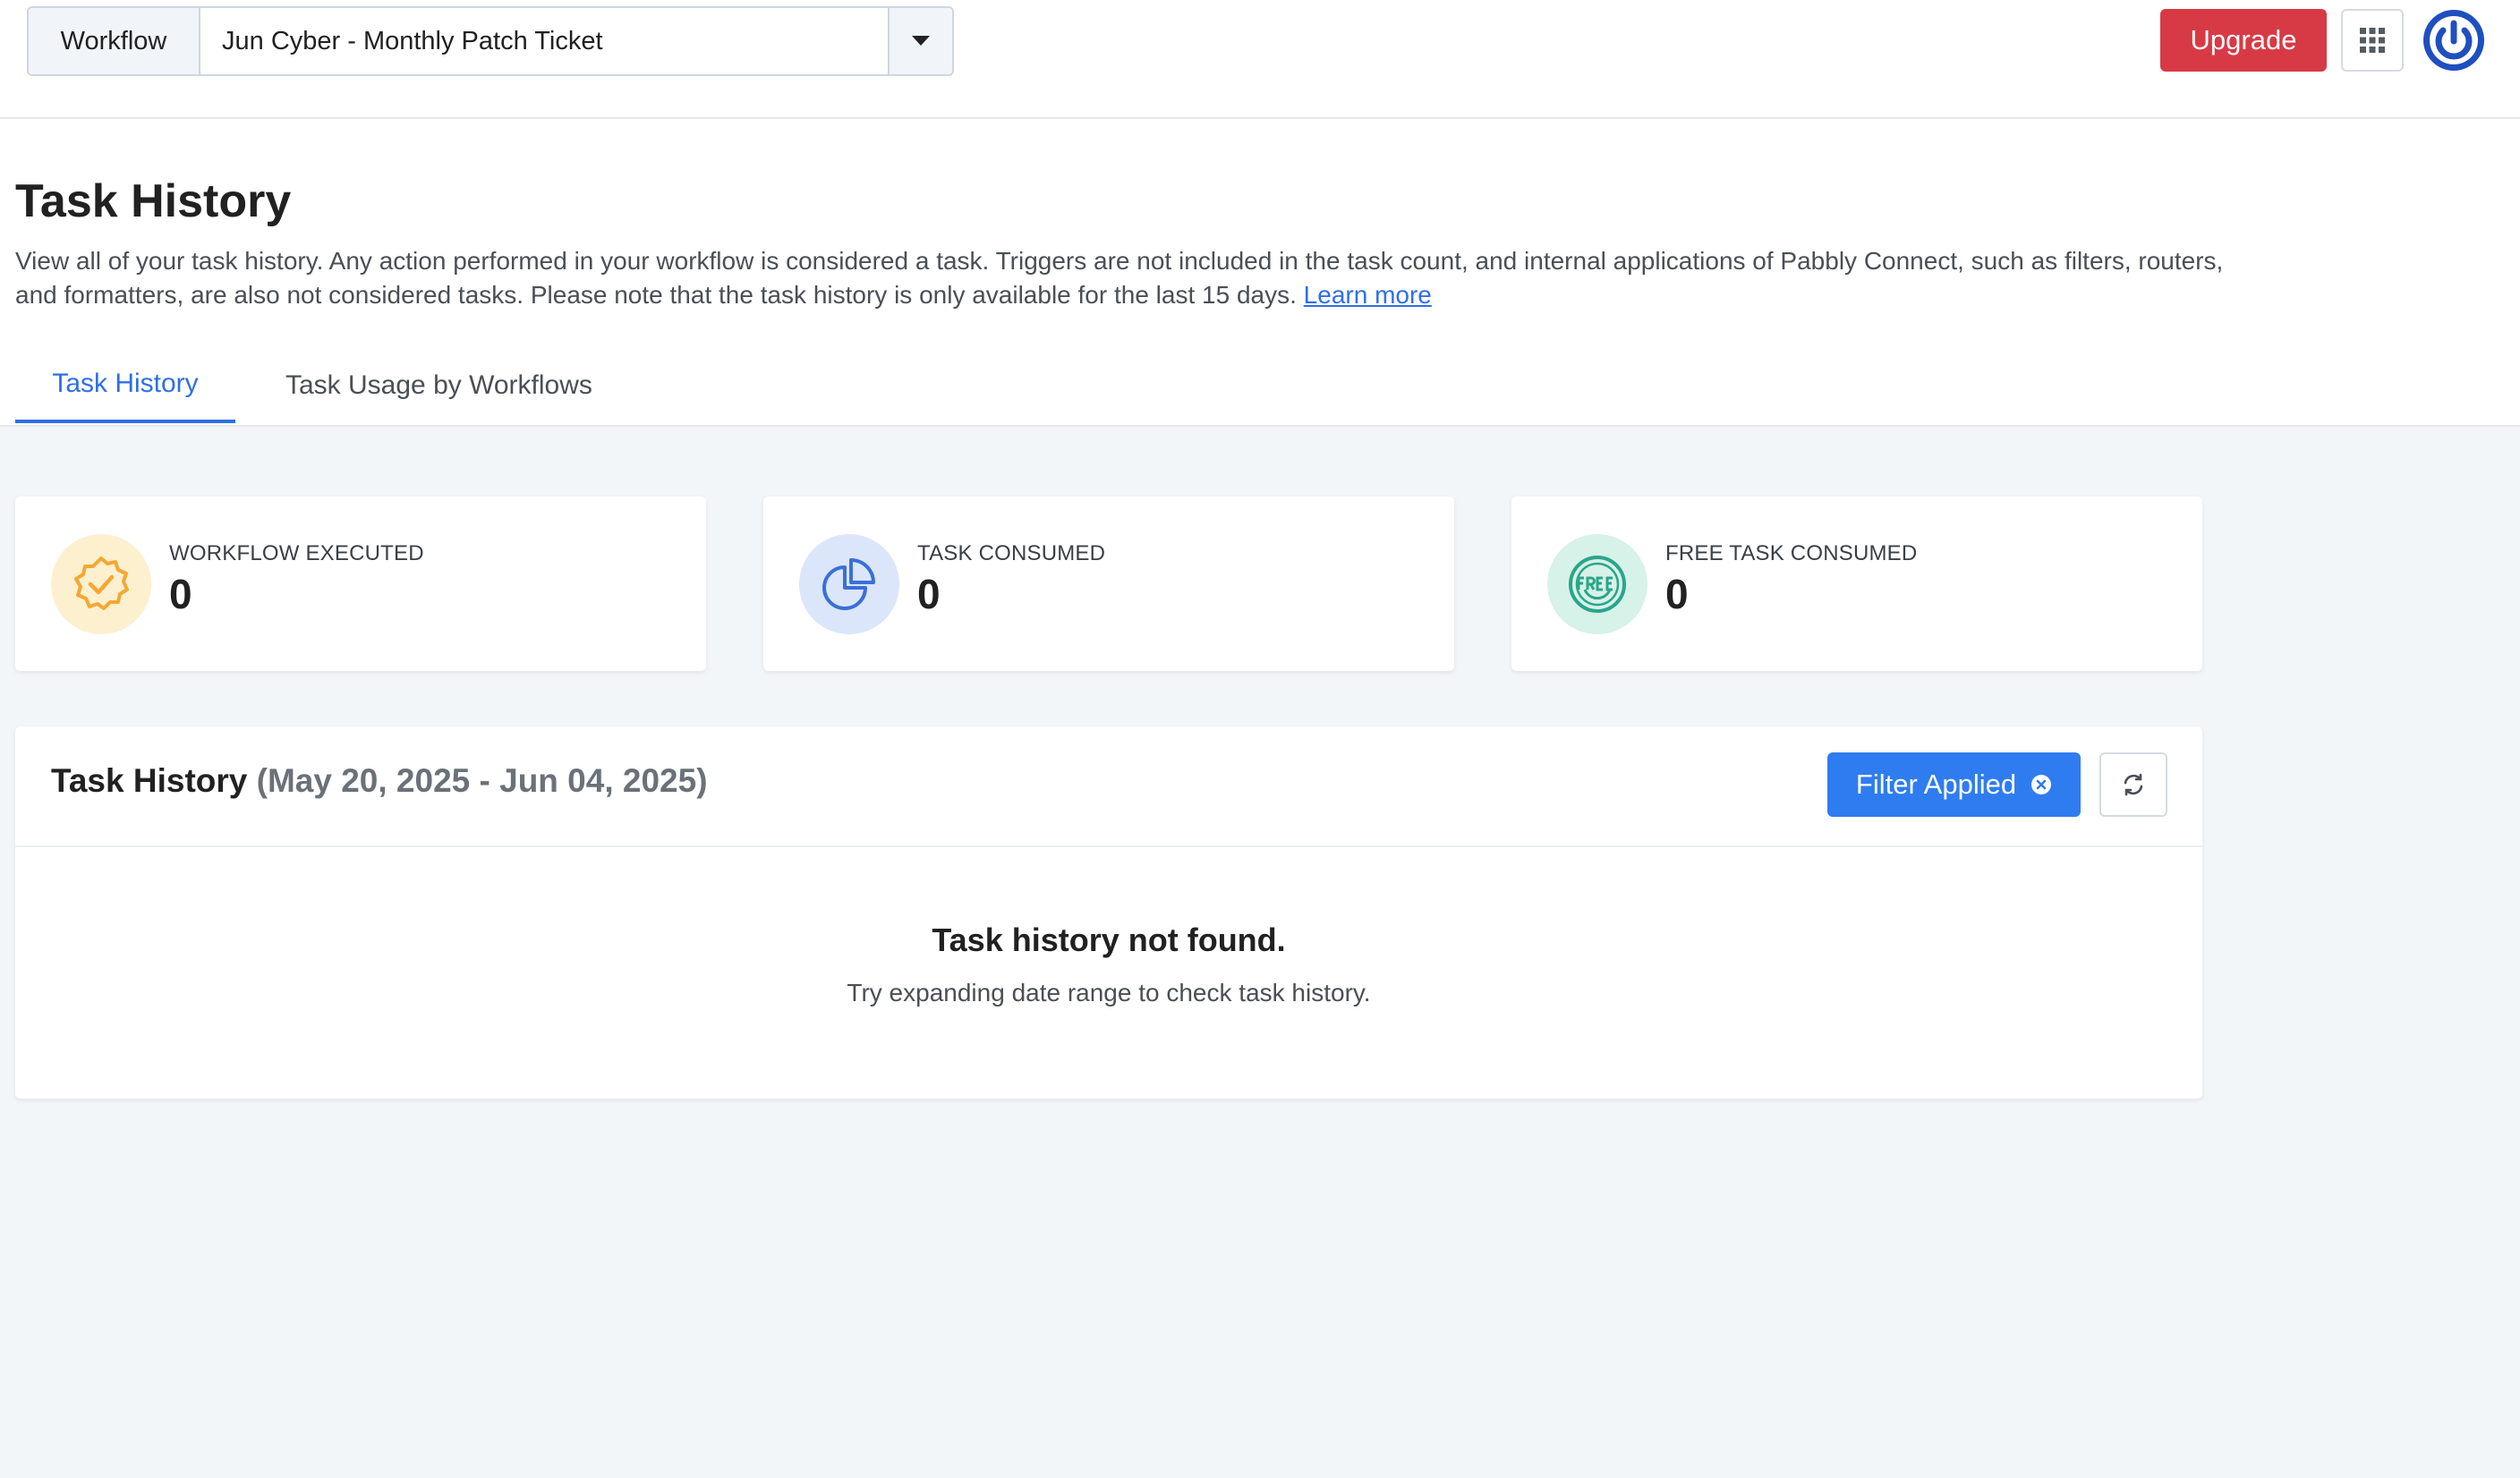 The height and width of the screenshot is (1478, 2520). I want to click on stat-card-task-consumed: TASK CONSUMED 0, so click(1108, 584).